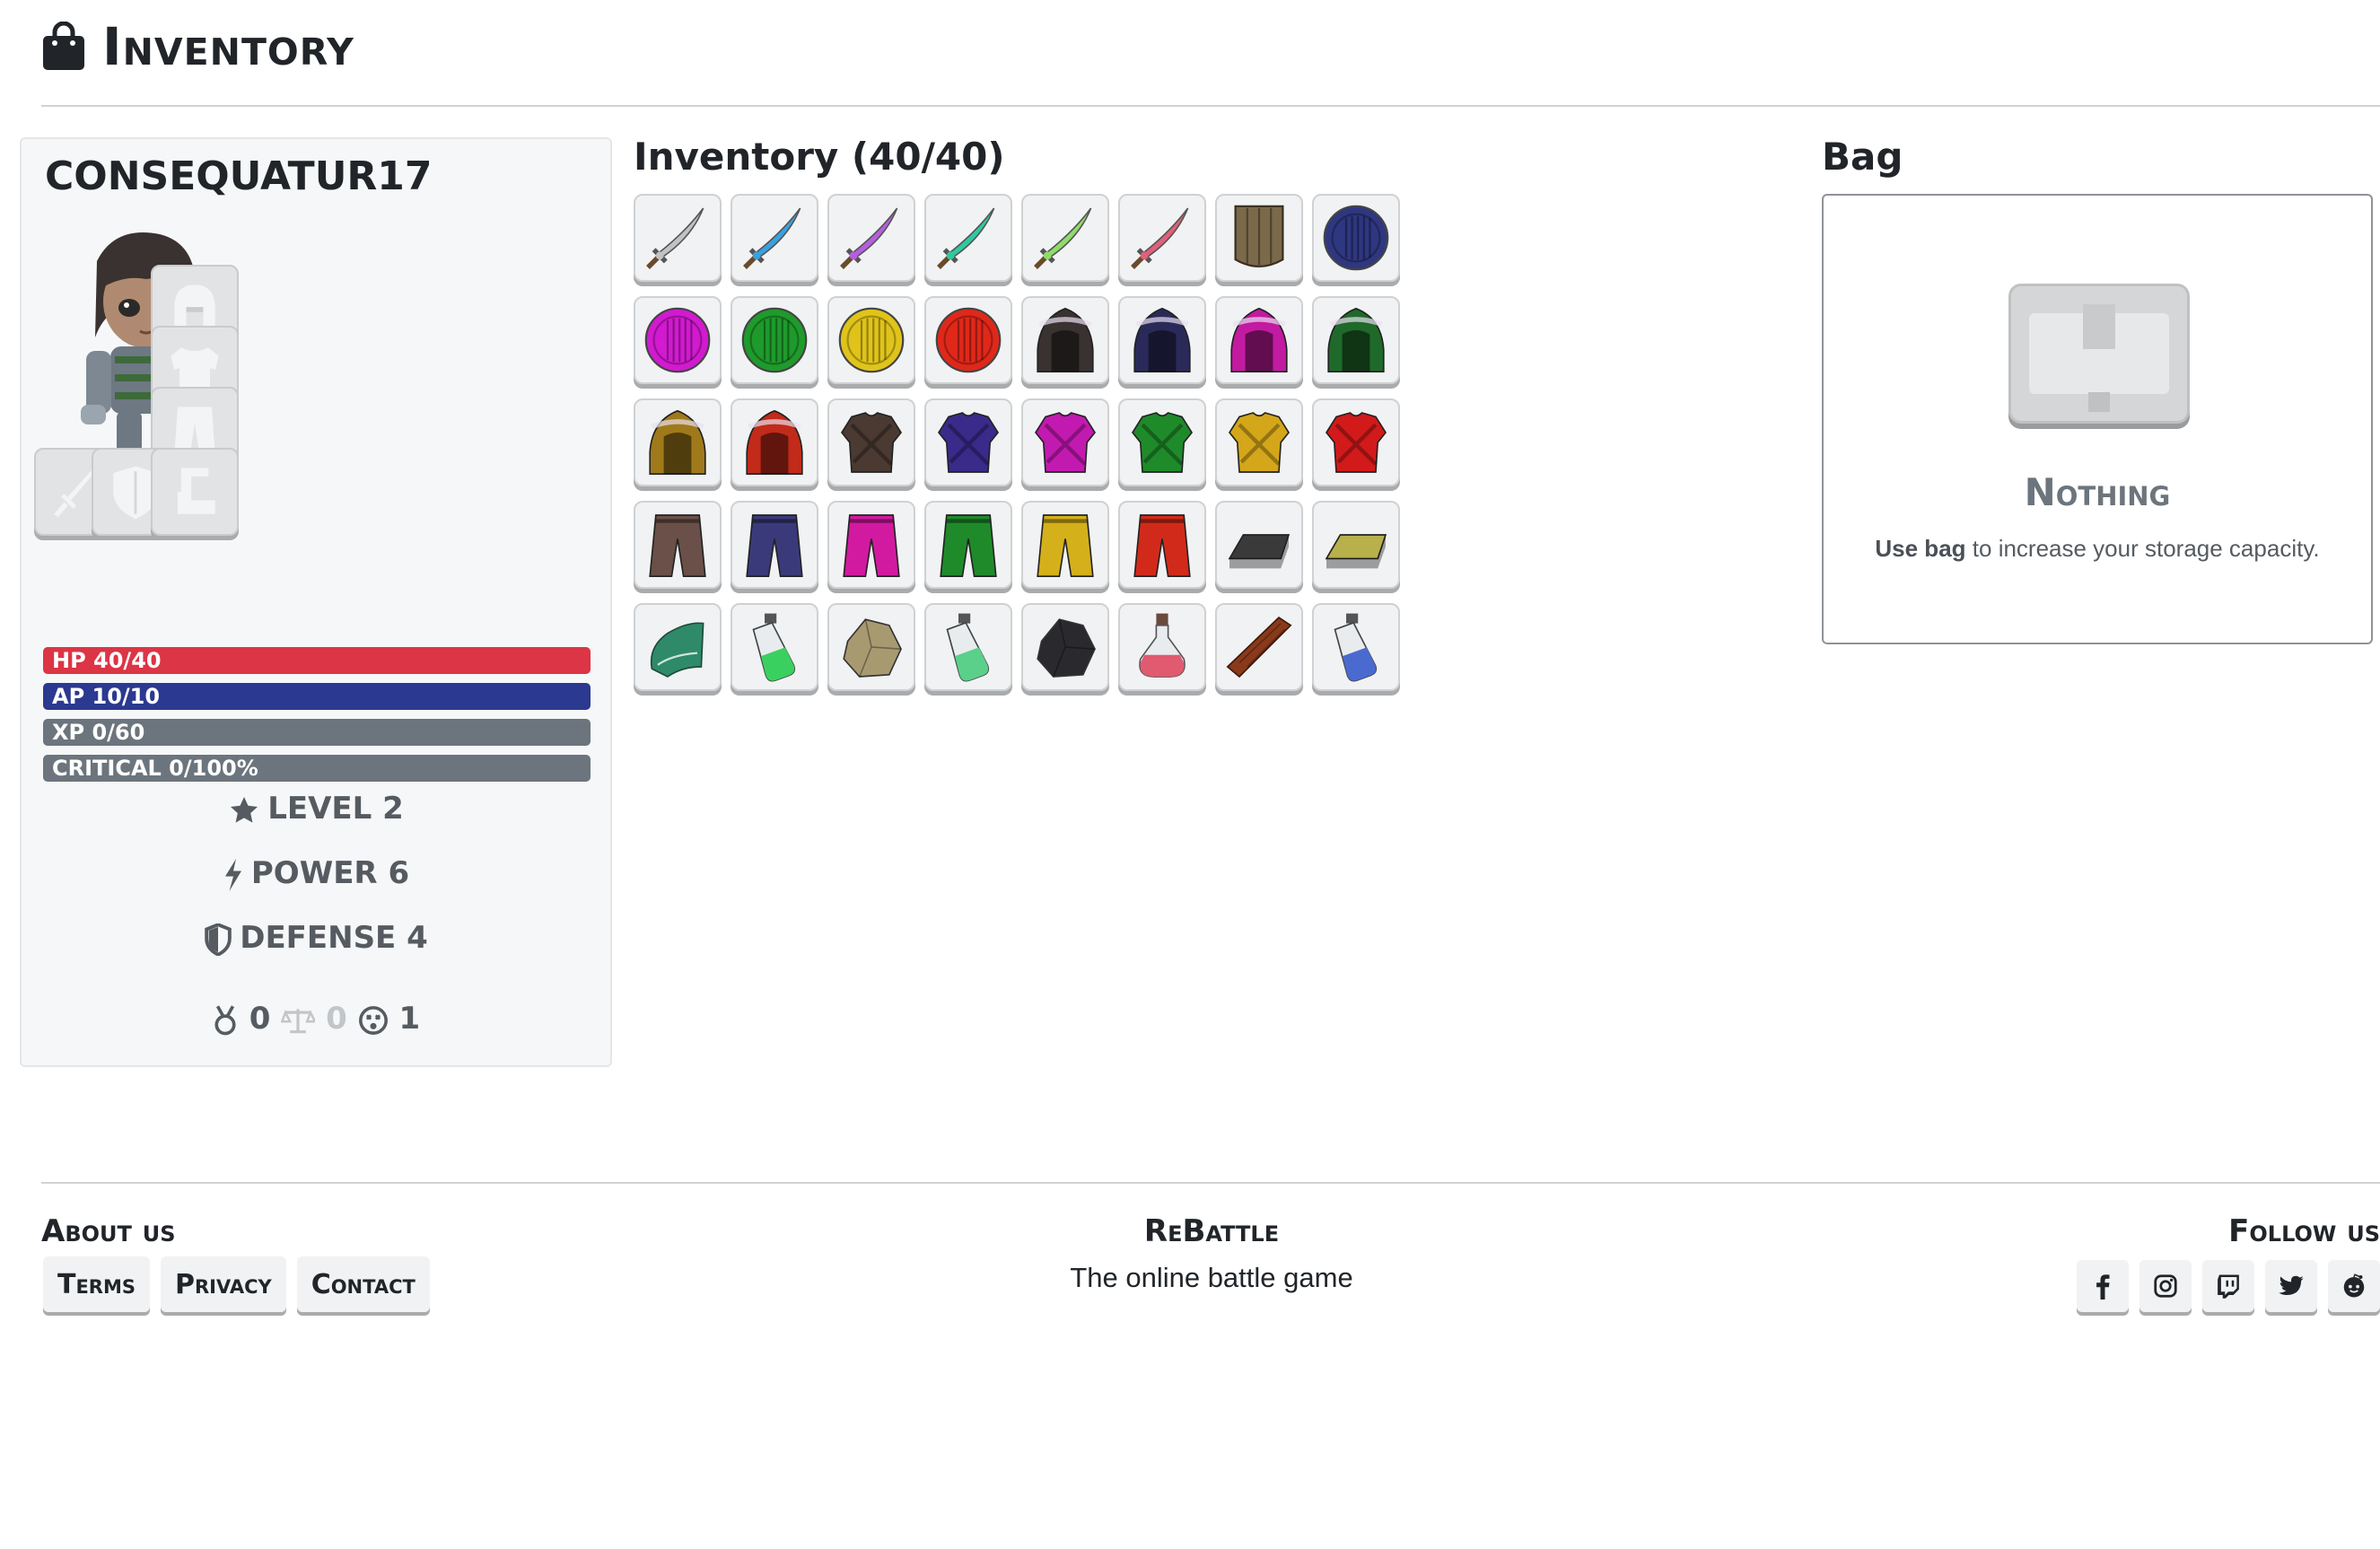  I want to click on privacy-link: Privacy, so click(223, 1284).